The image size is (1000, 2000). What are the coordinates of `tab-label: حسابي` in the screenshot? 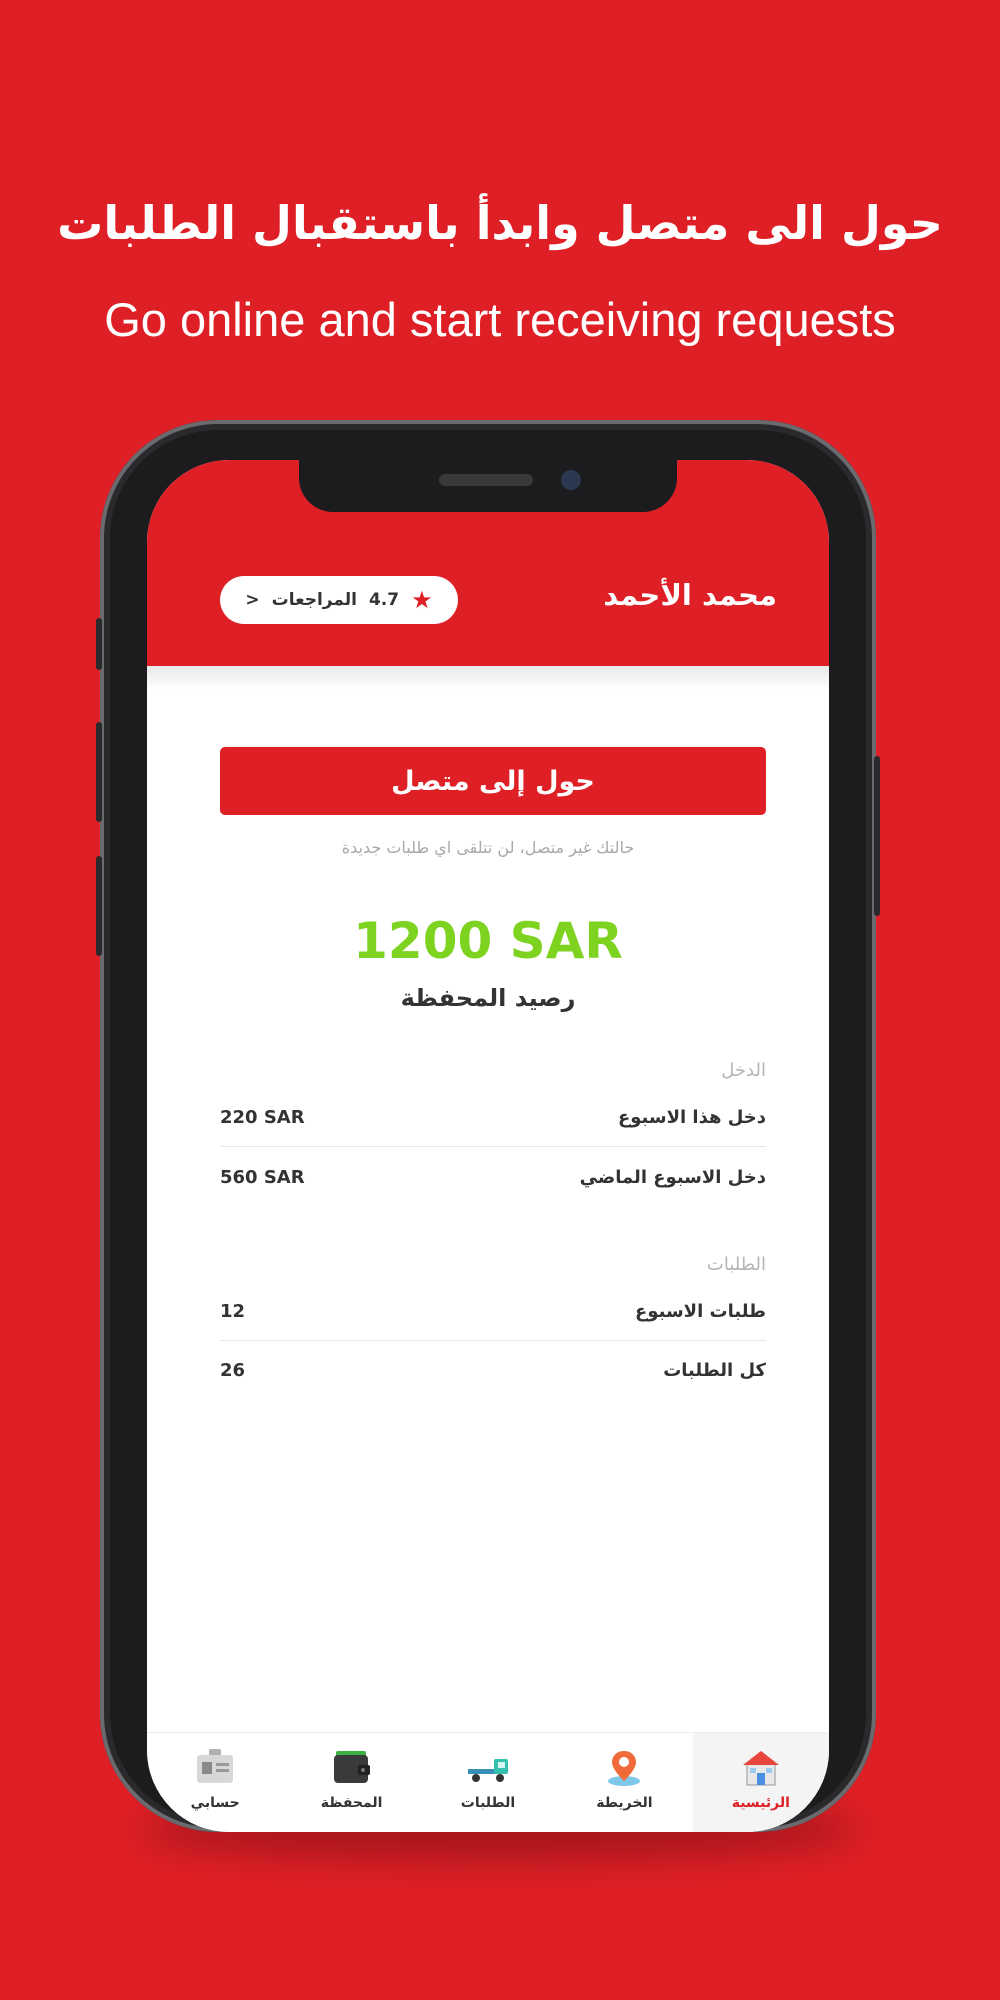 It's located at (215, 1803).